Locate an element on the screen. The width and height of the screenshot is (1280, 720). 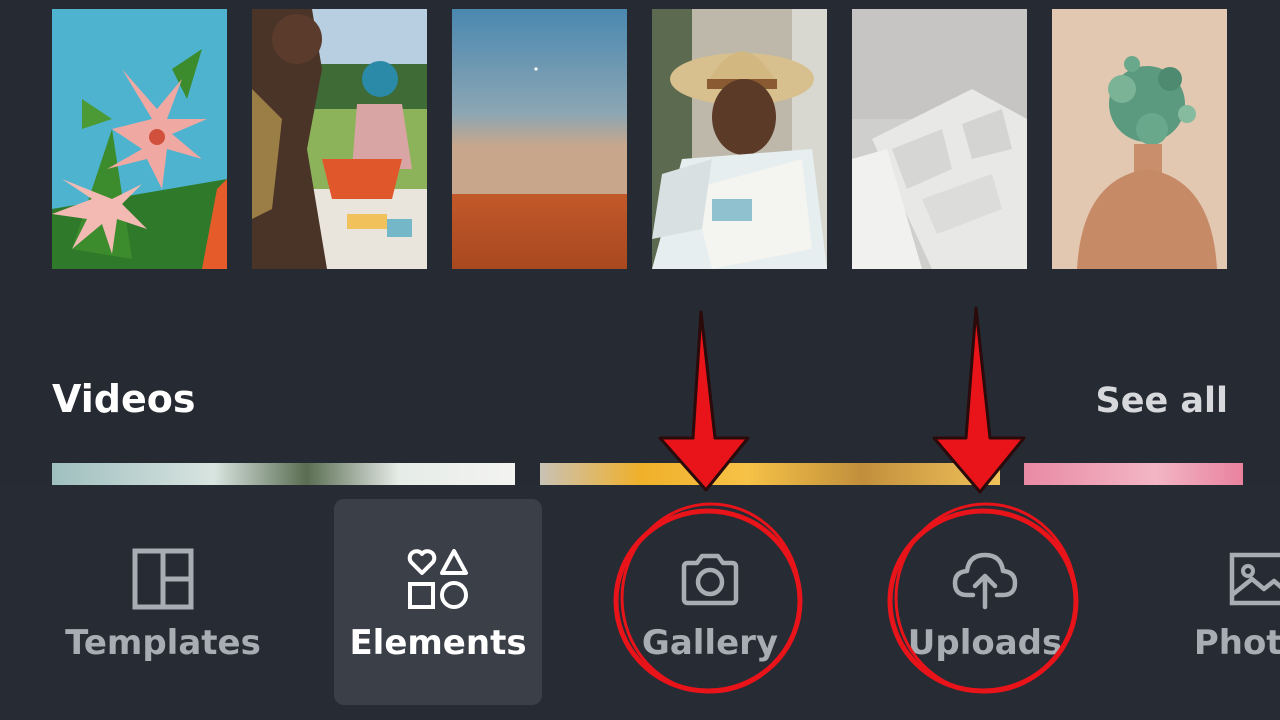
cloud-upload-icon is located at coordinates (985, 581).